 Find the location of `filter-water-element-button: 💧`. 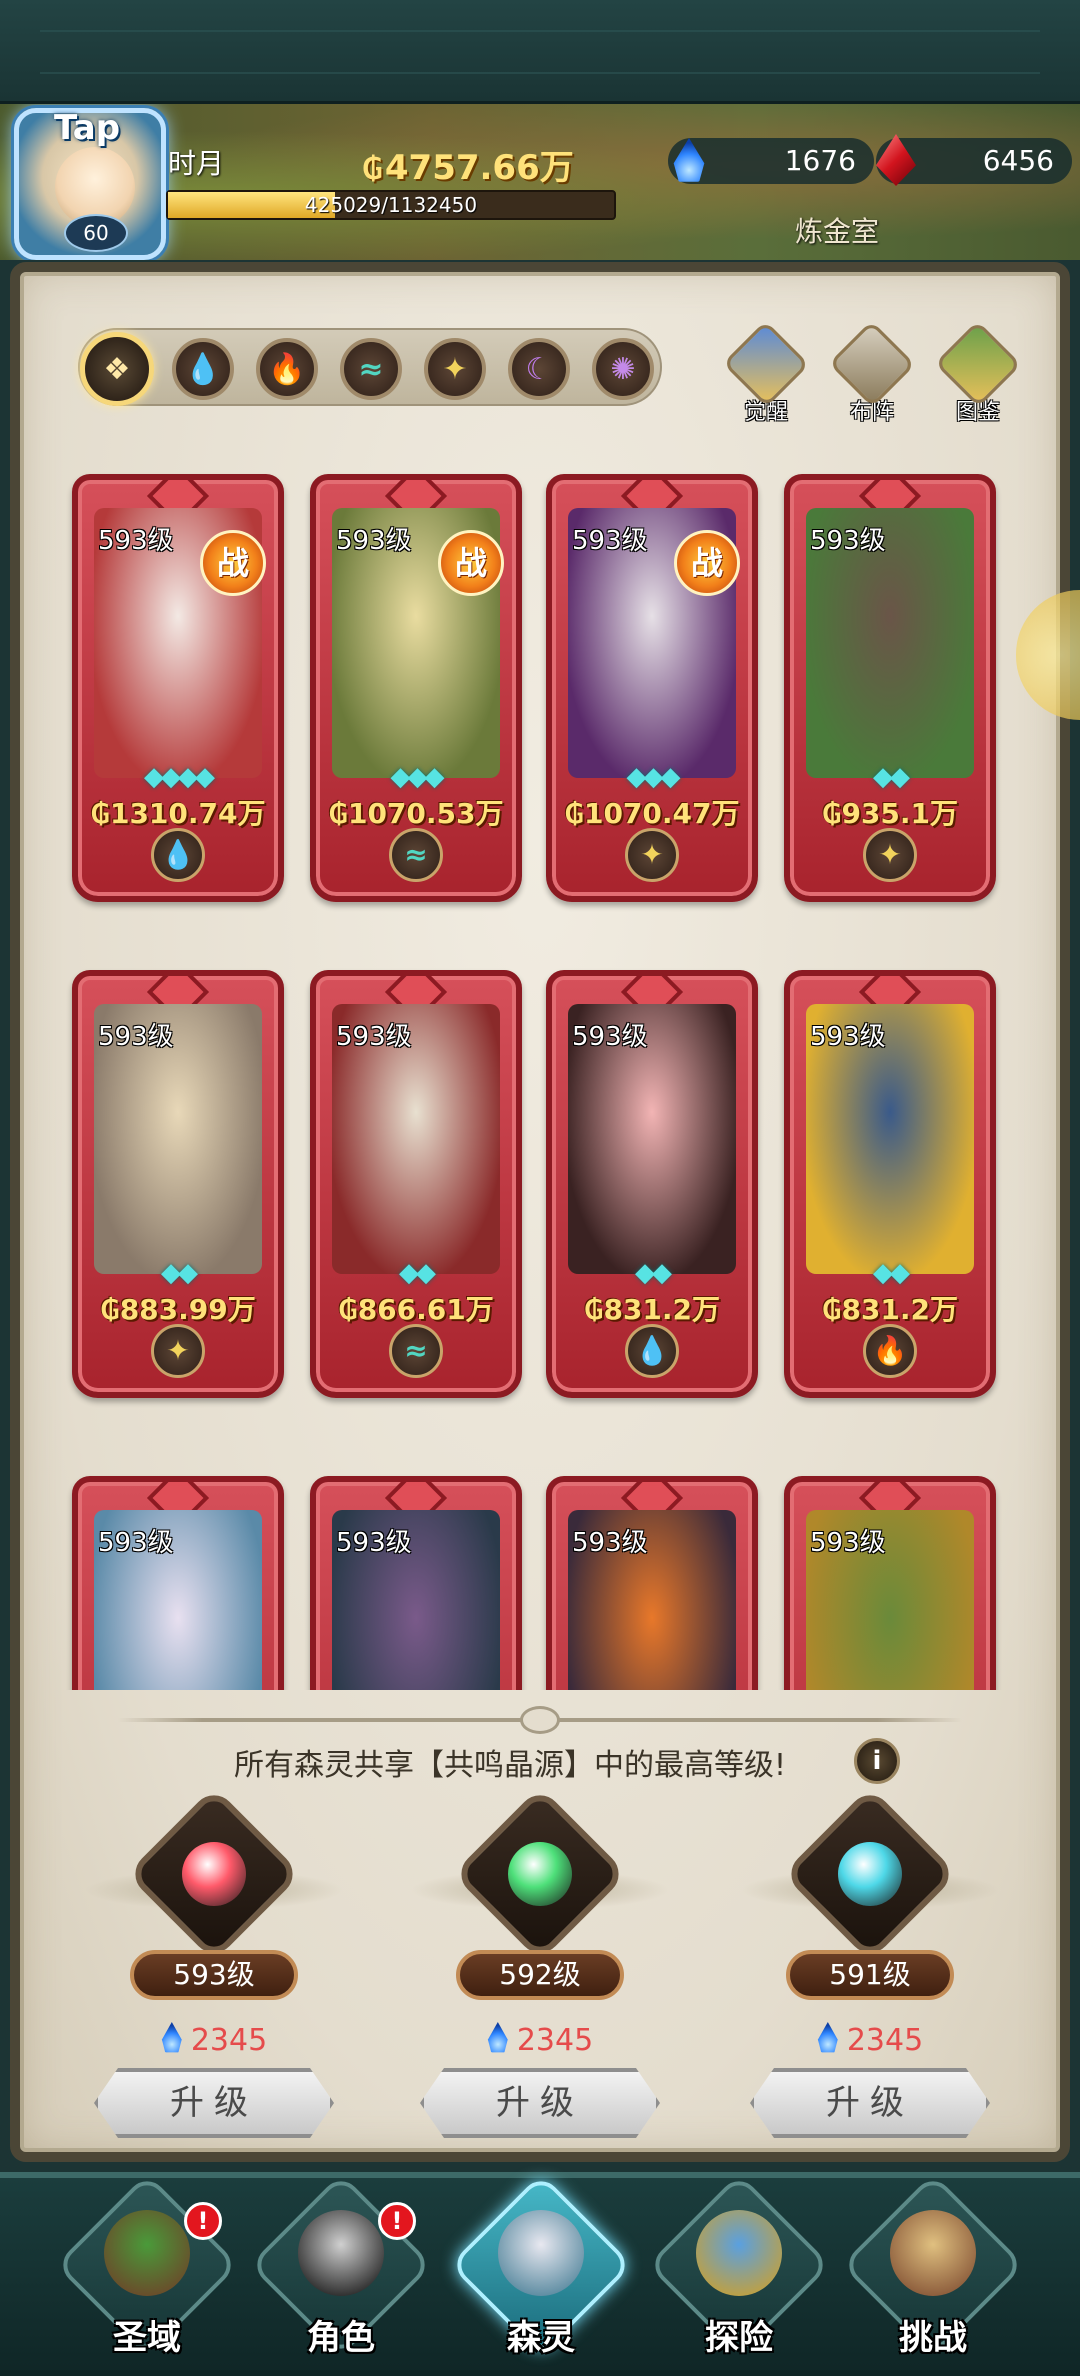

filter-water-element-button: 💧 is located at coordinates (203, 369).